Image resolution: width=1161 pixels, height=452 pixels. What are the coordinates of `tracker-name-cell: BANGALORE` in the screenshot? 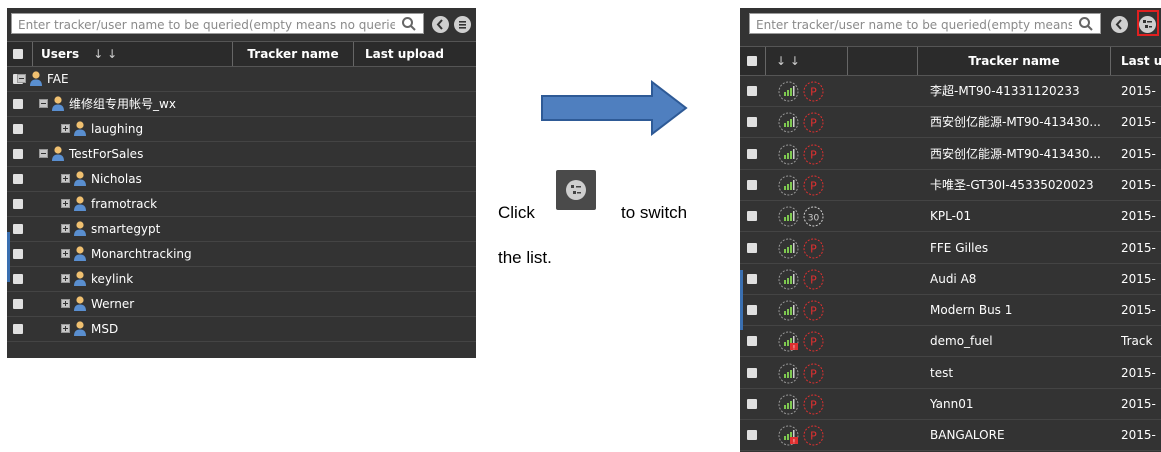 It's located at (1019, 435).